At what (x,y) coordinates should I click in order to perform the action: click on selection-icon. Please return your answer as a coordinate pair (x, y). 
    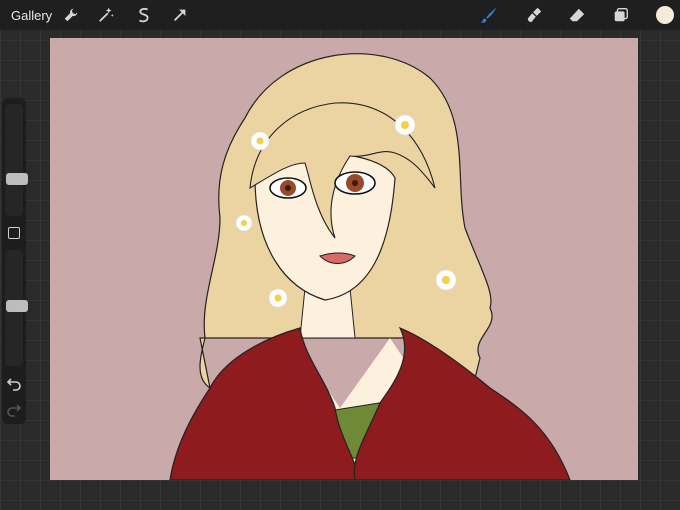
    Looking at the image, I should click on (144, 15).